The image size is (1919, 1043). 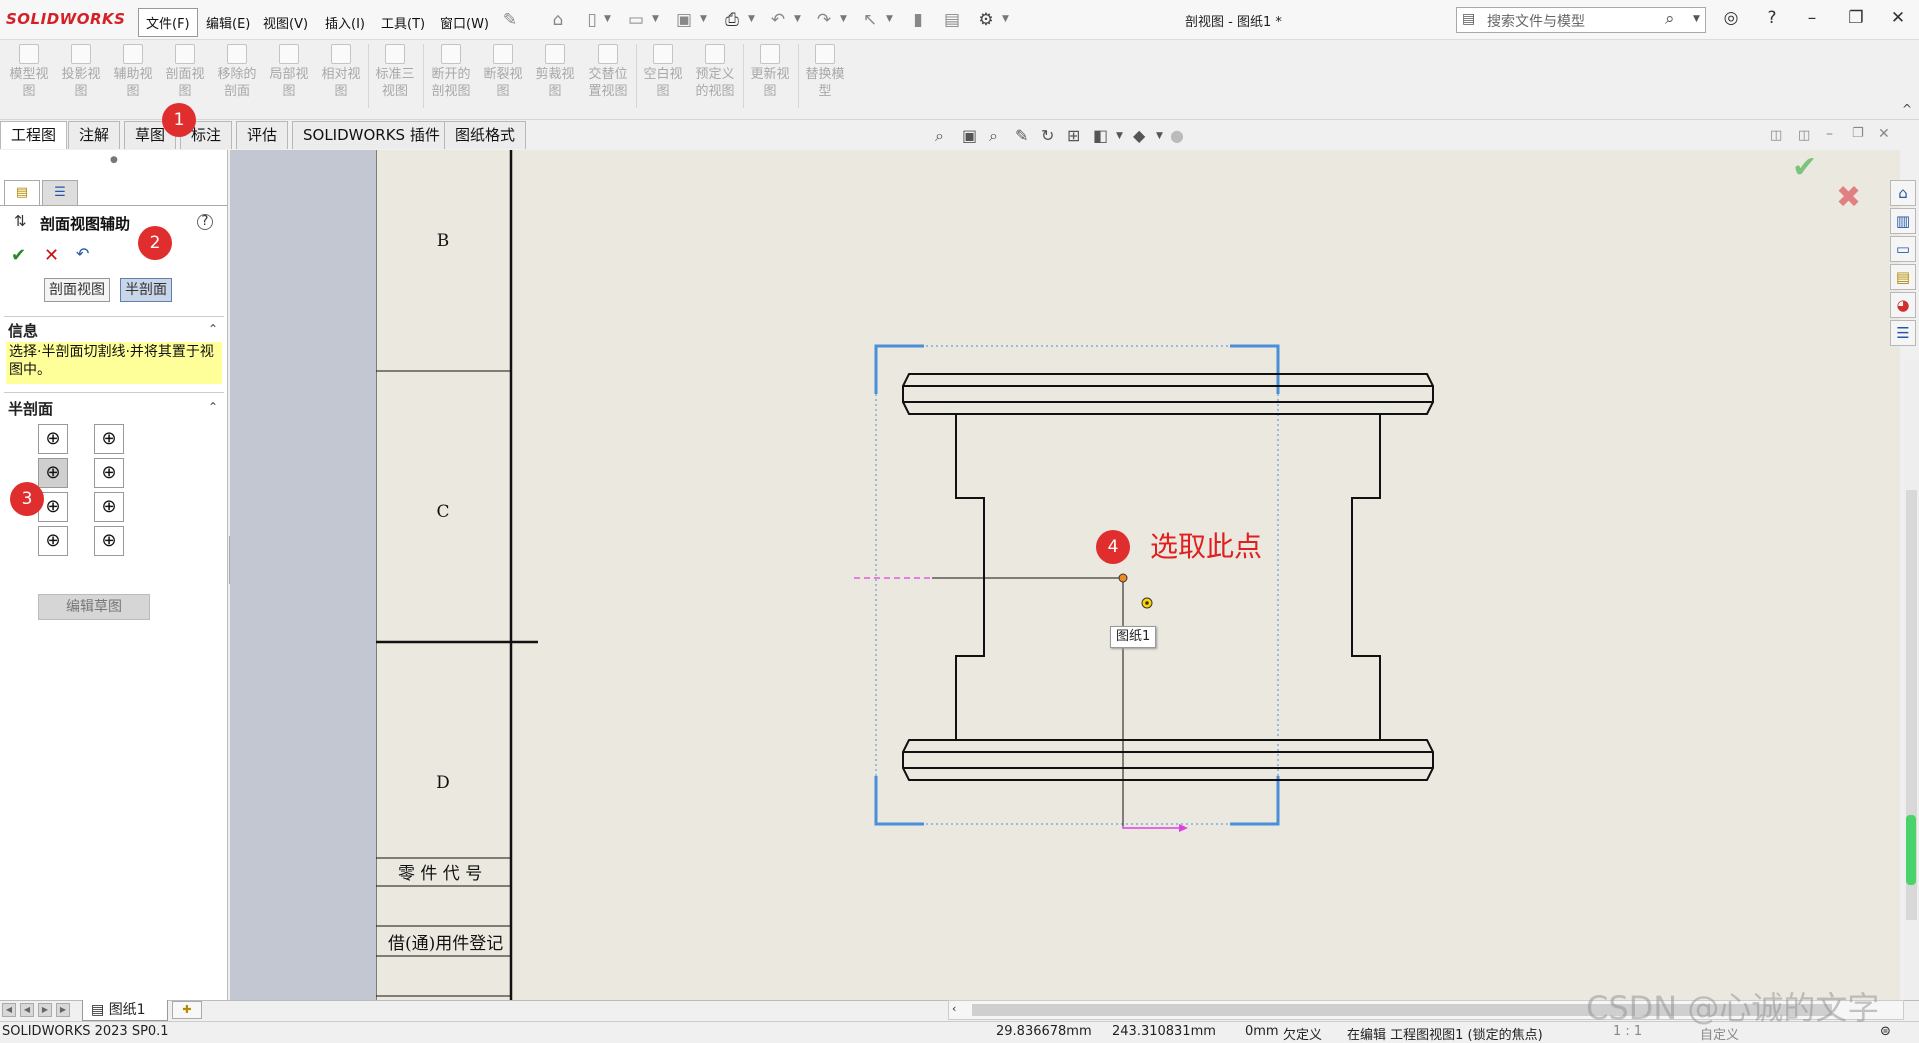 I want to click on replace-model-button: 替换模型, so click(x=825, y=72).